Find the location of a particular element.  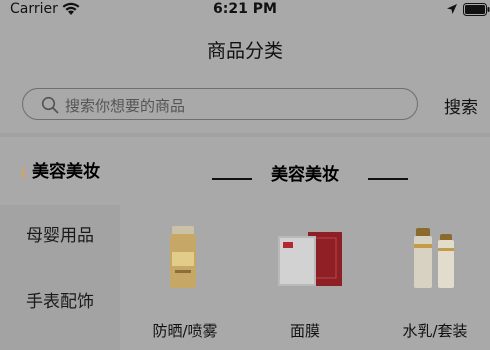

product-label: 面膜 is located at coordinates (304, 331).